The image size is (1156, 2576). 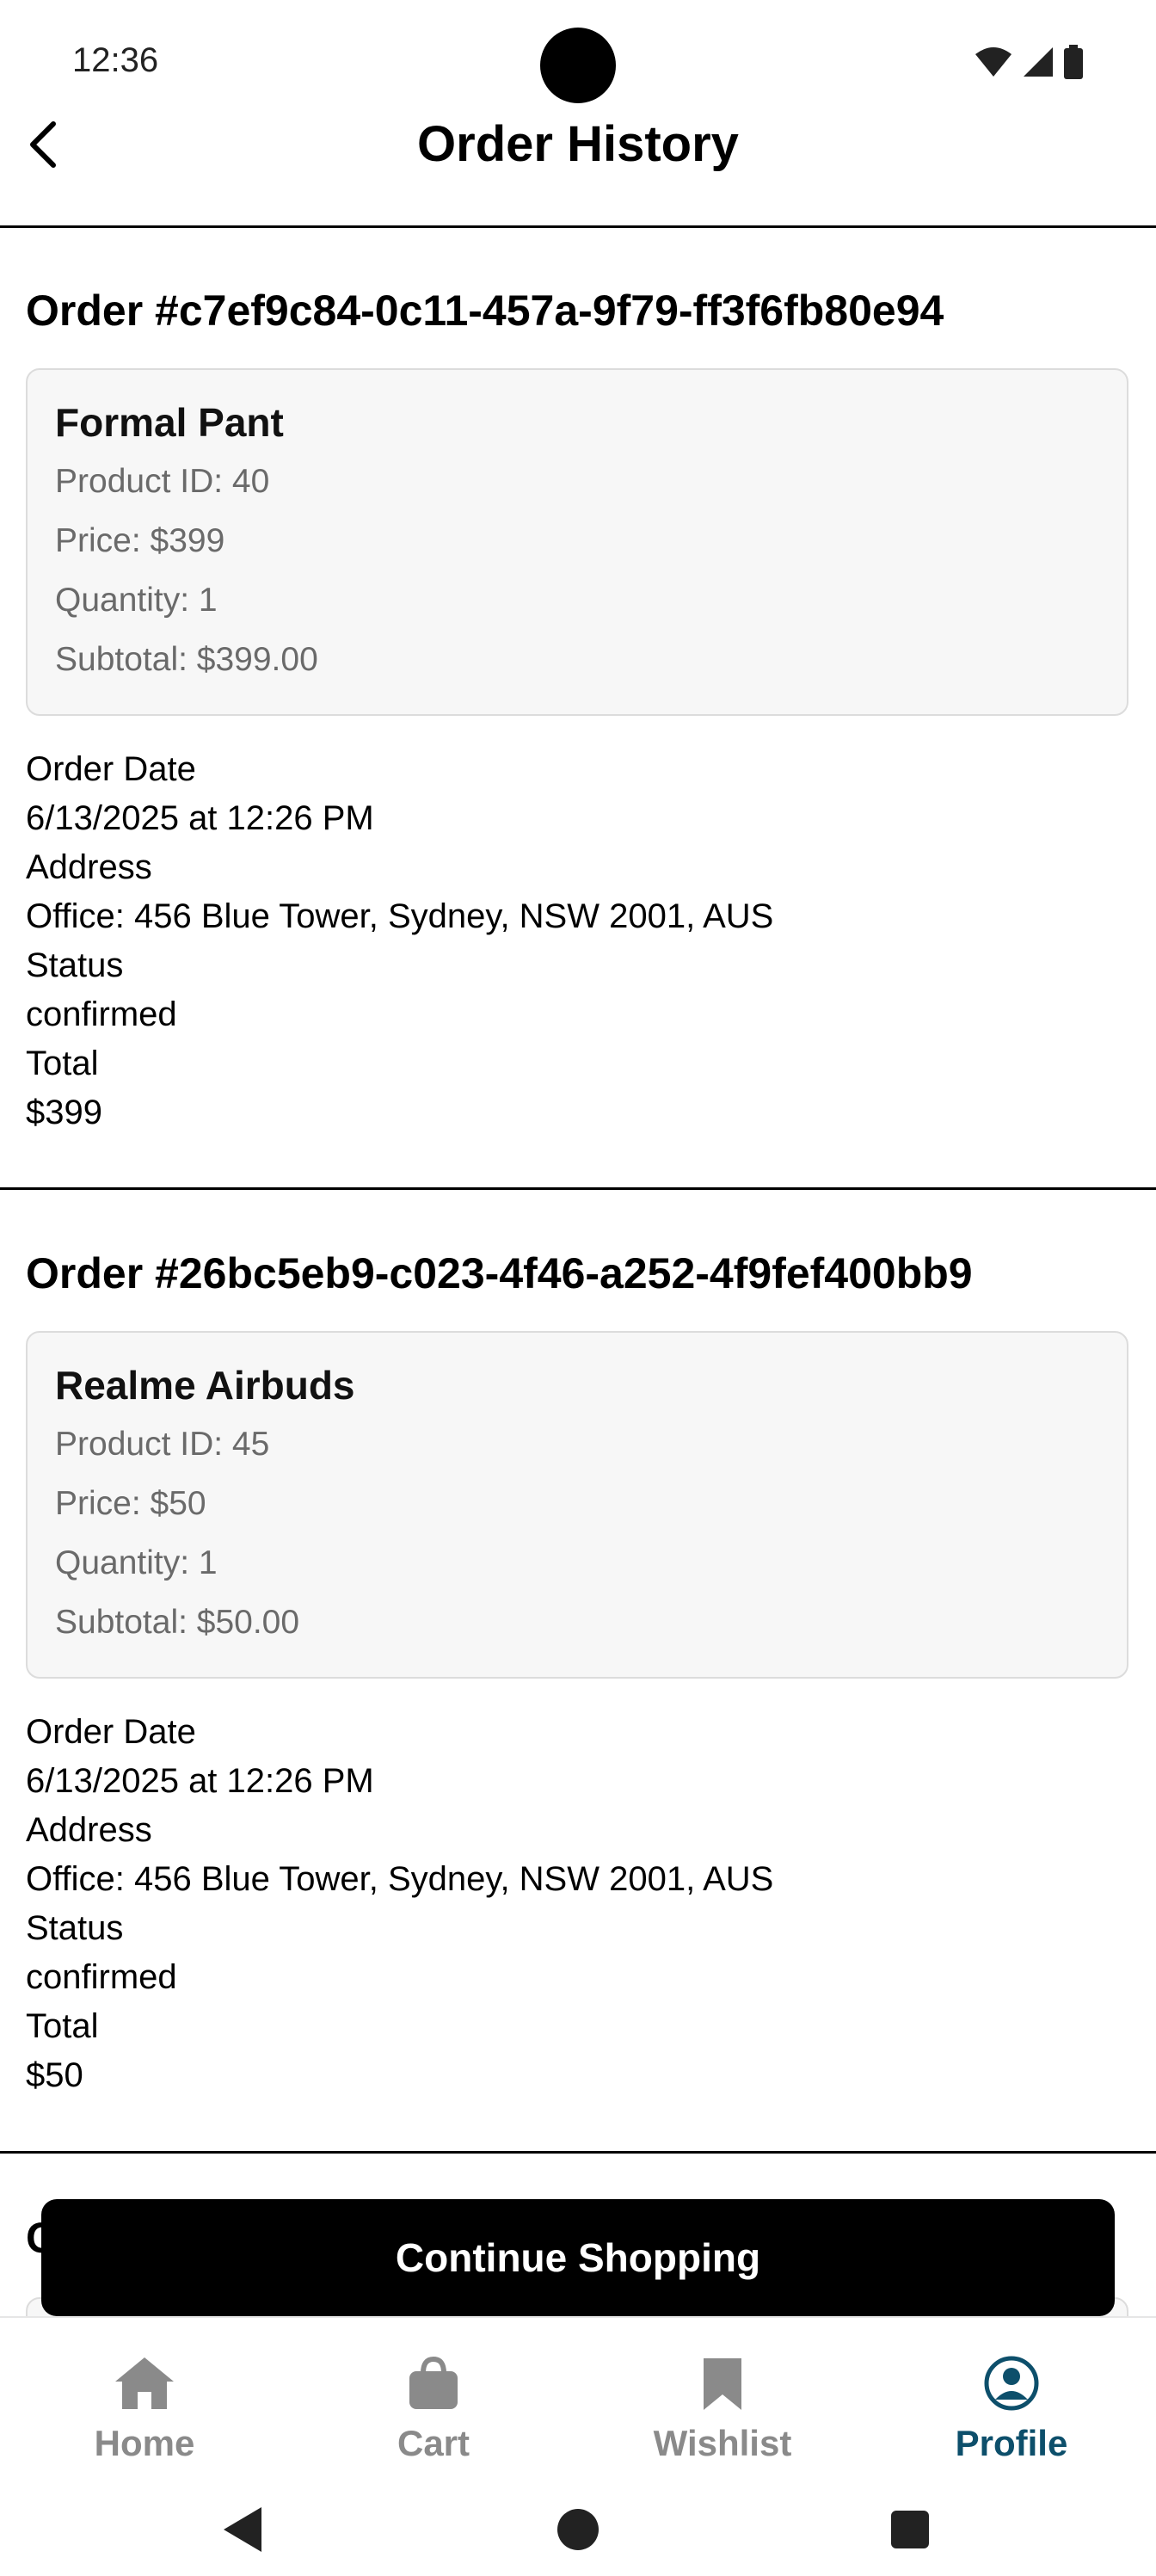 What do you see at coordinates (116, 60) in the screenshot?
I see `status-time: 12:36` at bounding box center [116, 60].